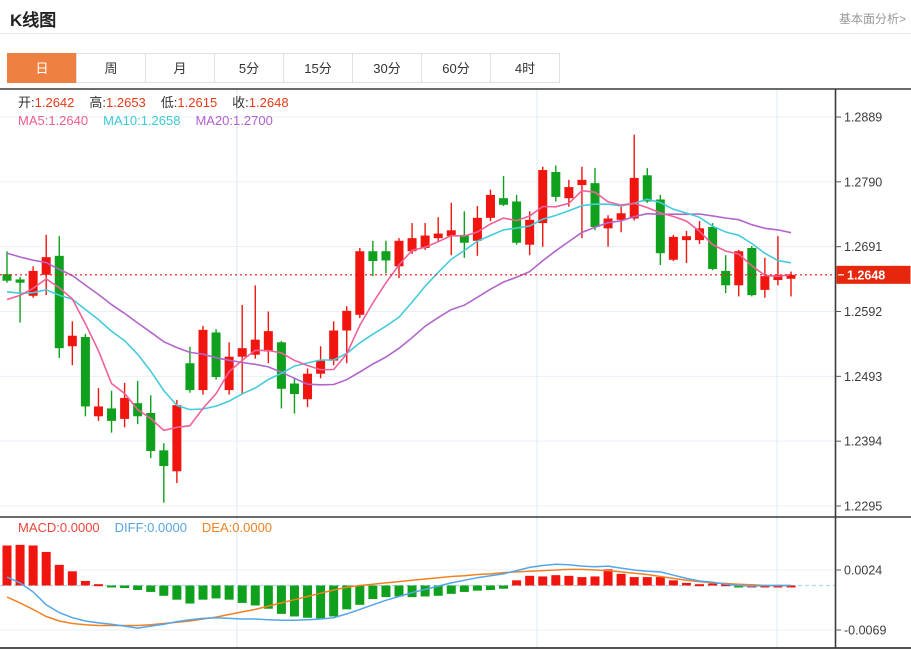  Describe the element at coordinates (234, 120) in the screenshot. I see `ma-item-2: MA20:1.2700` at that location.